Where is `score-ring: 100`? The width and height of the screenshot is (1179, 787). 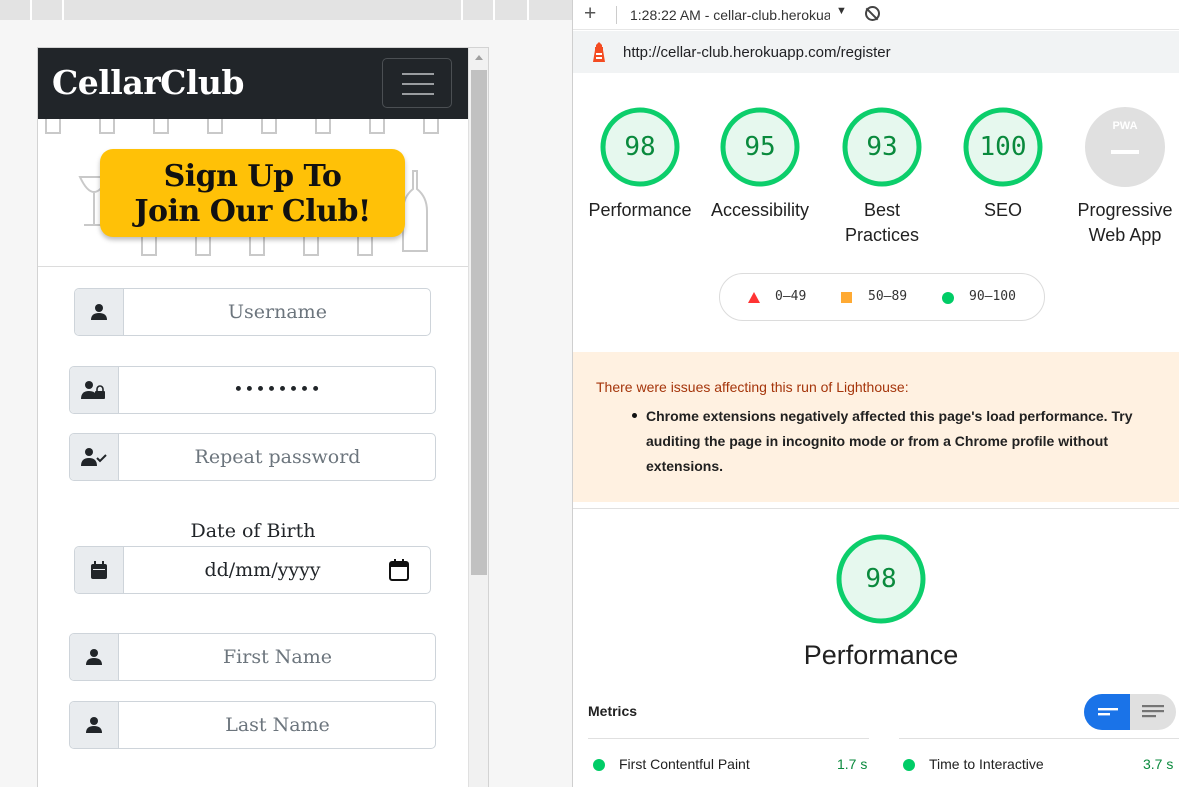 score-ring: 100 is located at coordinates (1003, 147).